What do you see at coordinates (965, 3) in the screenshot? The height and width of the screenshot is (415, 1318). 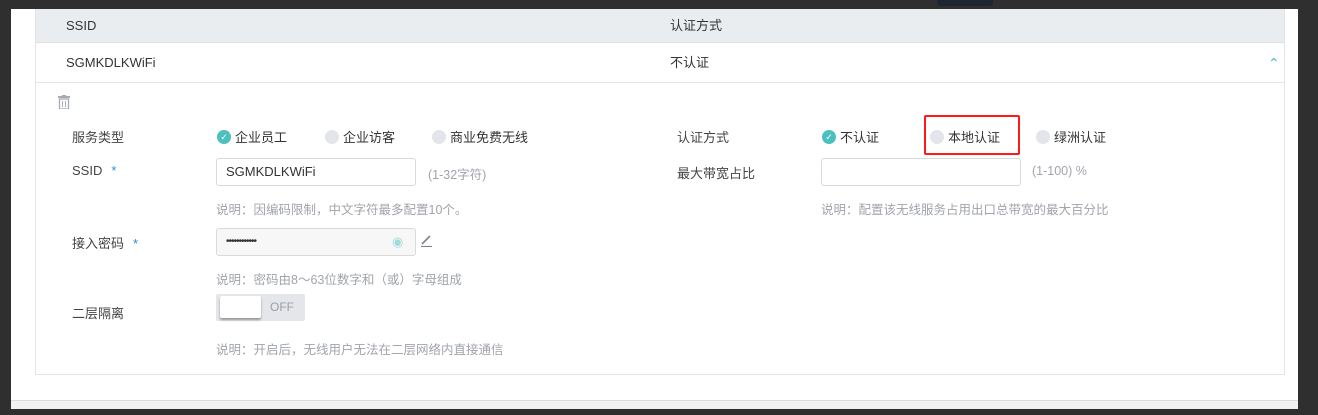 I see `top-button` at bounding box center [965, 3].